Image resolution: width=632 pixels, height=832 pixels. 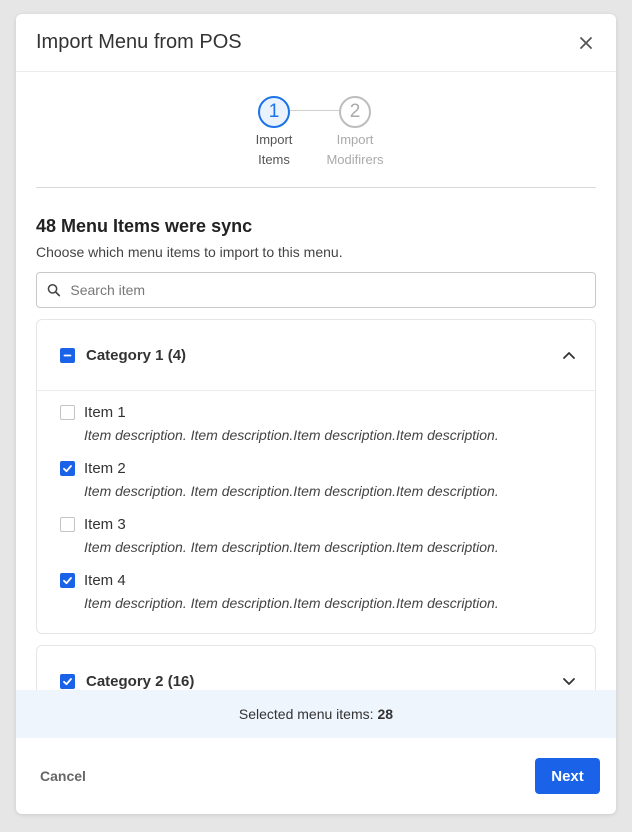 I want to click on modal-footer: Cancel Next, so click(x=316, y=776).